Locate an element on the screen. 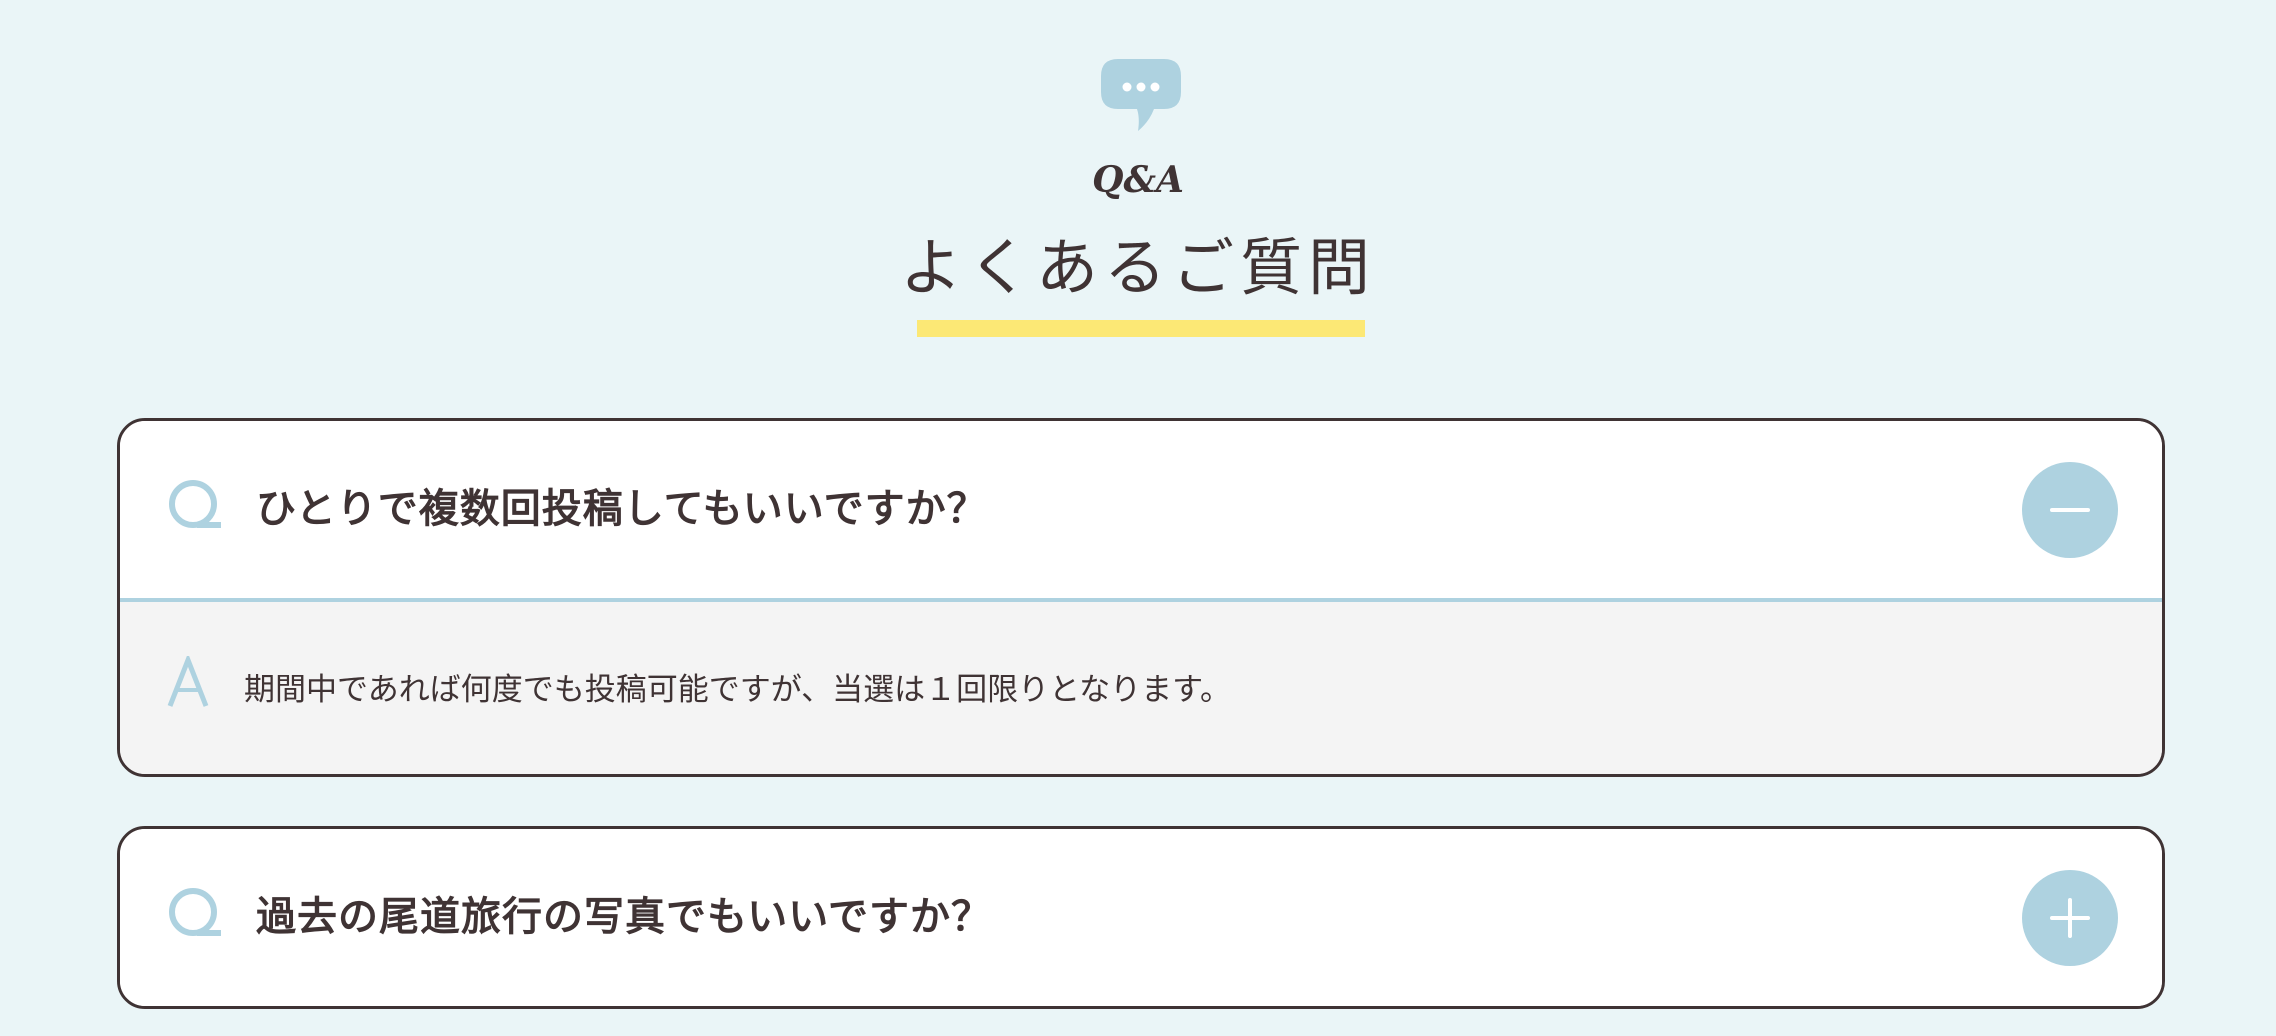 The width and height of the screenshot is (2276, 1036). speech-bubble-icon is located at coordinates (1141, 95).